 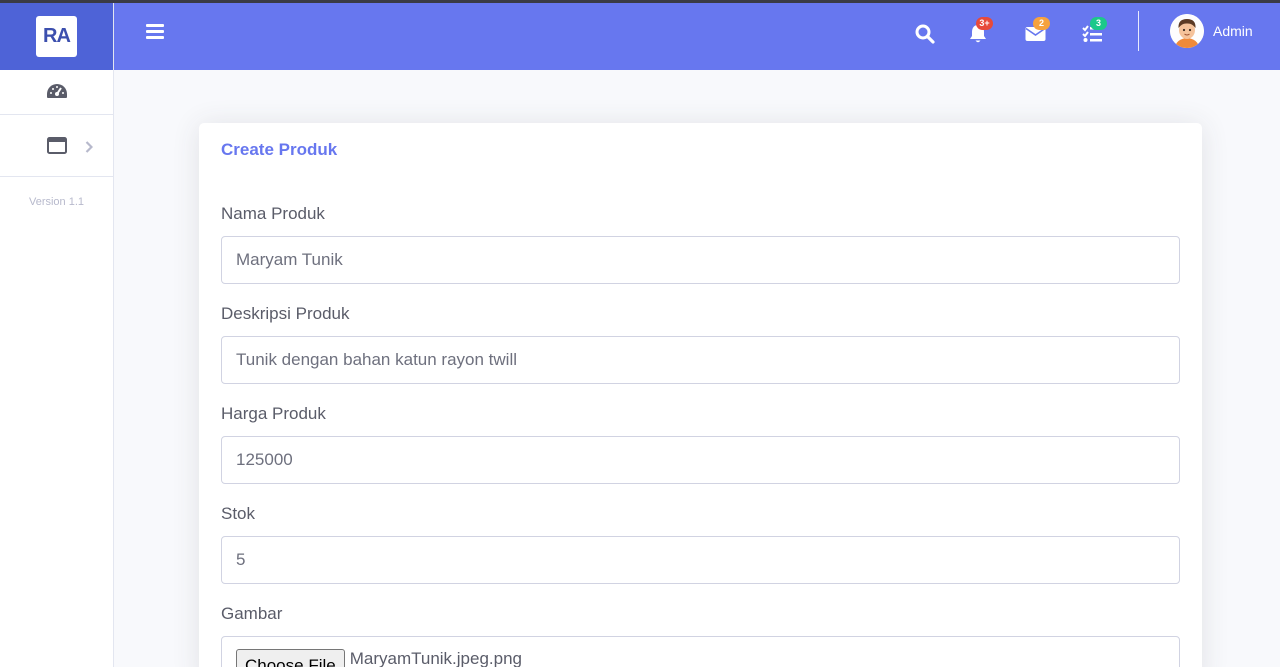 What do you see at coordinates (700, 651) in the screenshot?
I see `image-file-input: Choose File MaryamTunik.jpeg.png` at bounding box center [700, 651].